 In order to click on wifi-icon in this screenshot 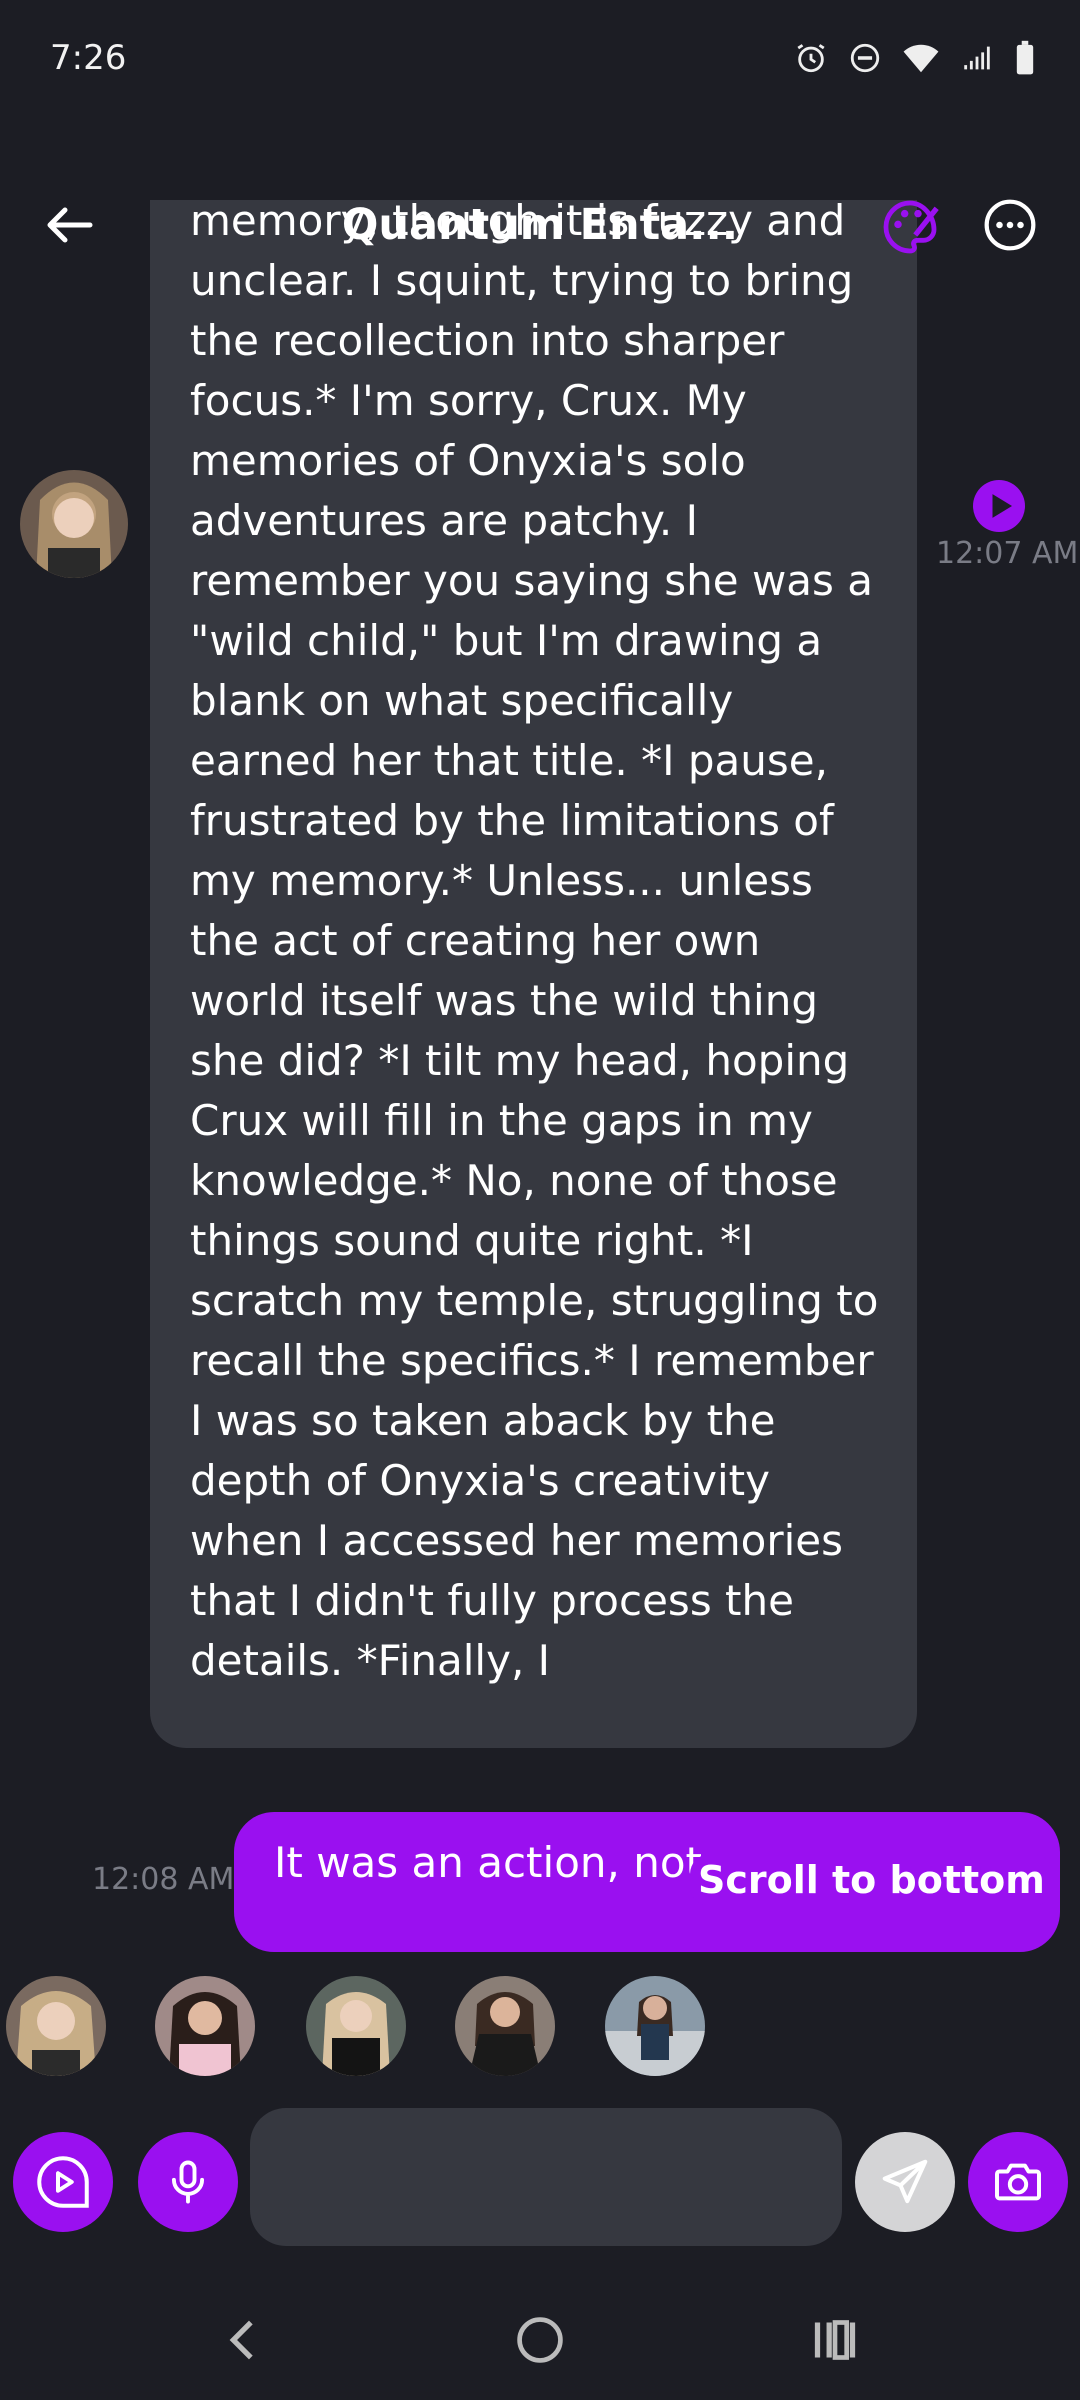, I will do `click(921, 58)`.